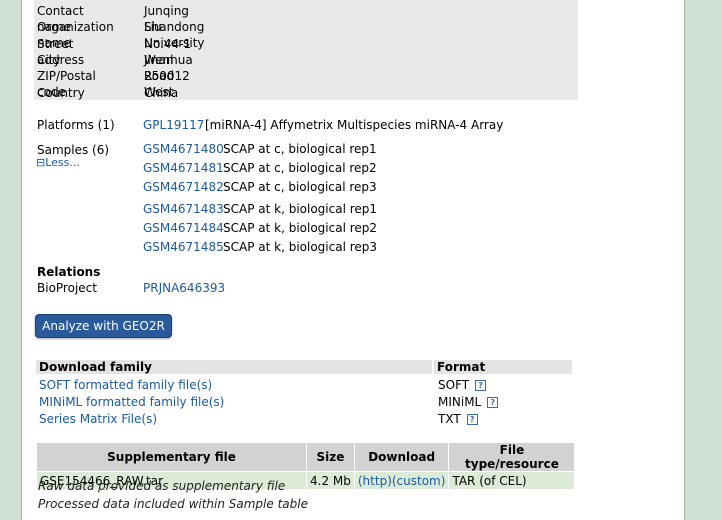 This screenshot has height=520, width=722. I want to click on bioproject-label: BioProject, so click(67, 288).